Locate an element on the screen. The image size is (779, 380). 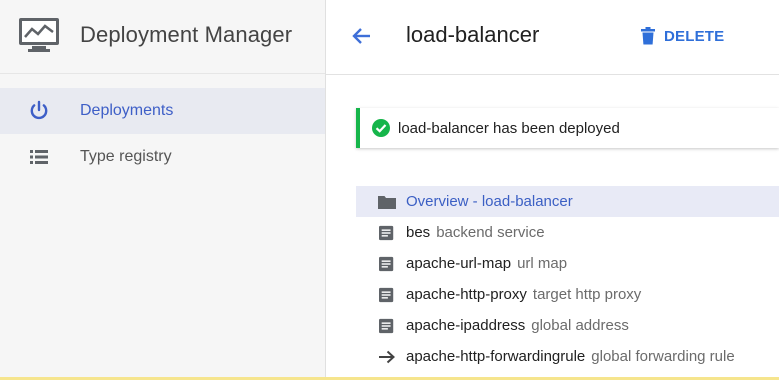
list-icon is located at coordinates (39, 157).